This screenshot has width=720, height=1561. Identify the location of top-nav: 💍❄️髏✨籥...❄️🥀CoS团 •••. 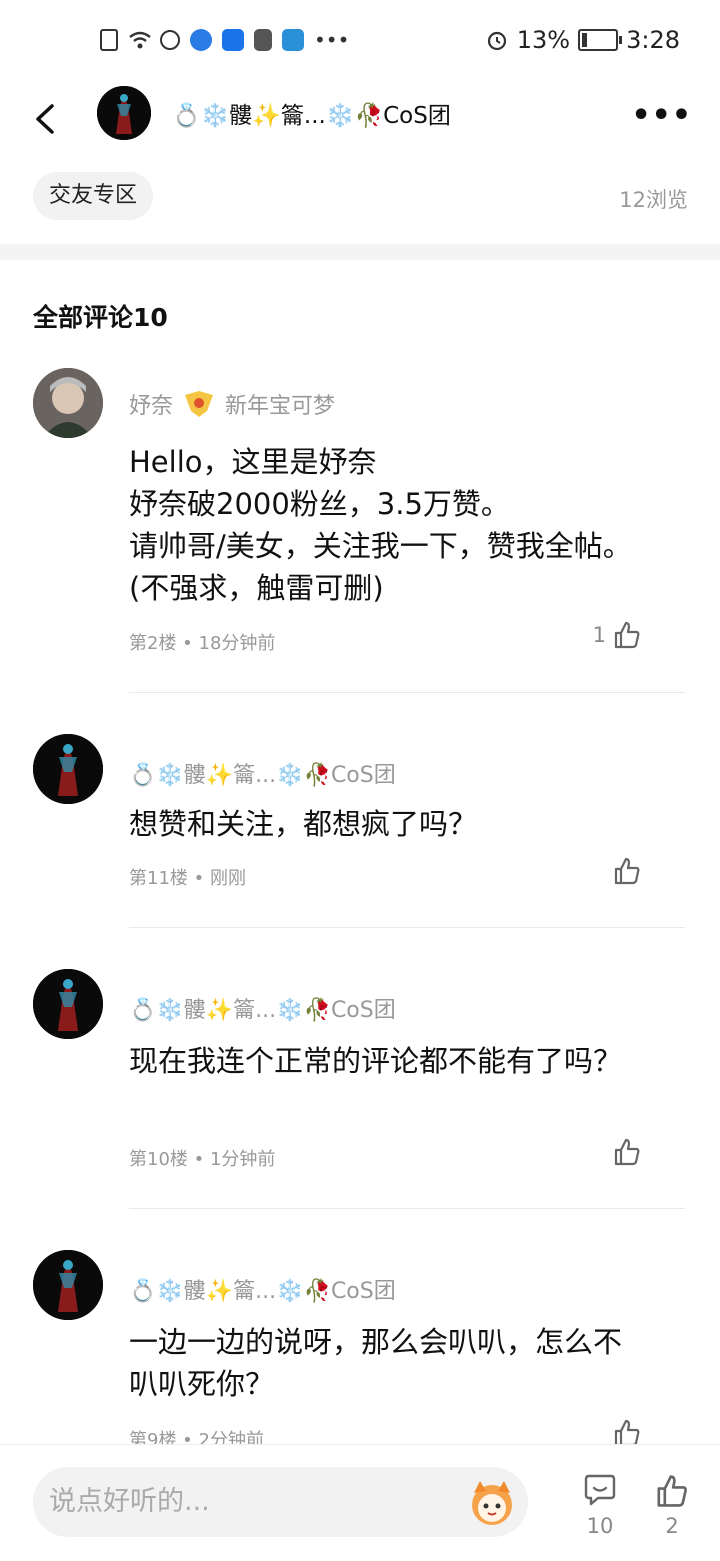
(360, 119).